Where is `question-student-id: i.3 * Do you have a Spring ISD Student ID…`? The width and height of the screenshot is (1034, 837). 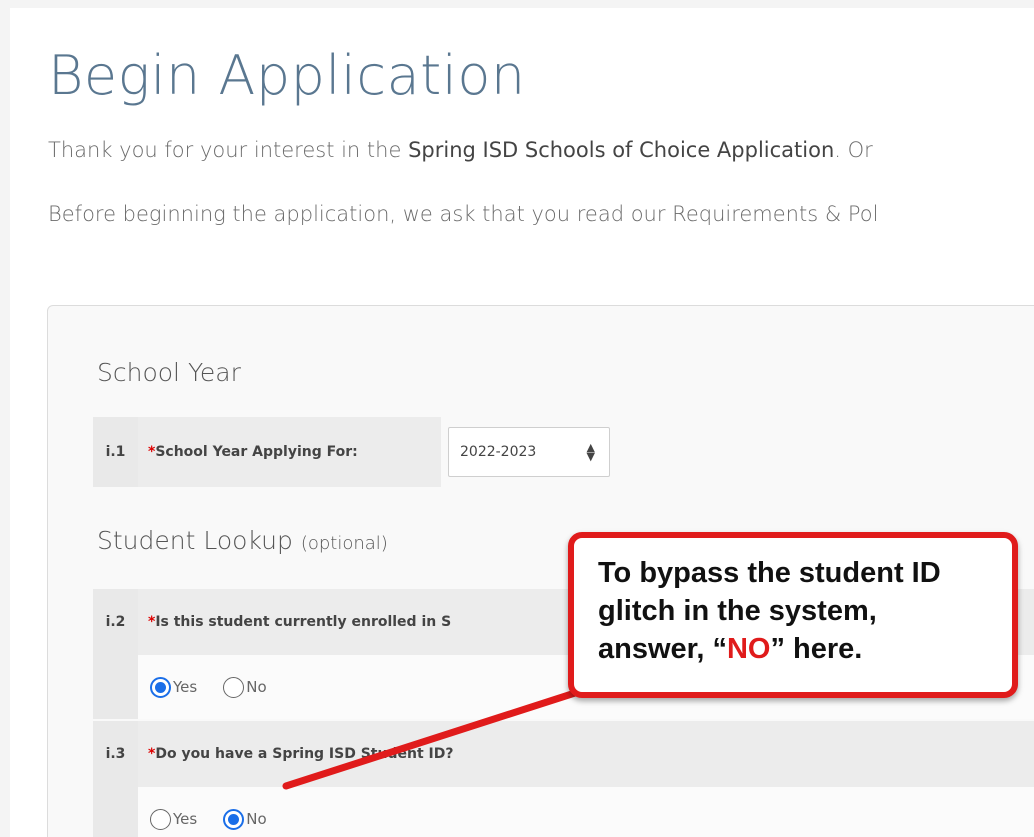
question-student-id: i.3 * Do you have a Spring ISD Student ID… is located at coordinates (563, 754).